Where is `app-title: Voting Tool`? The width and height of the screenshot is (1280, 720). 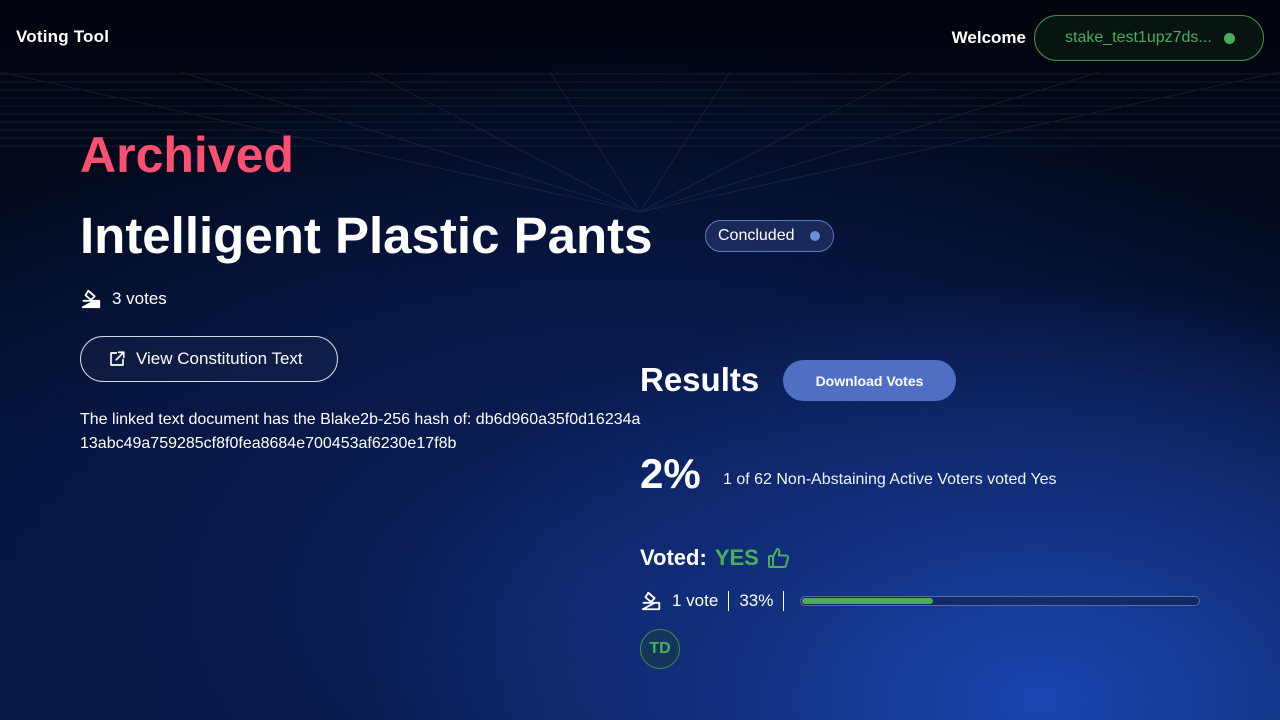
app-title: Voting Tool is located at coordinates (62, 37).